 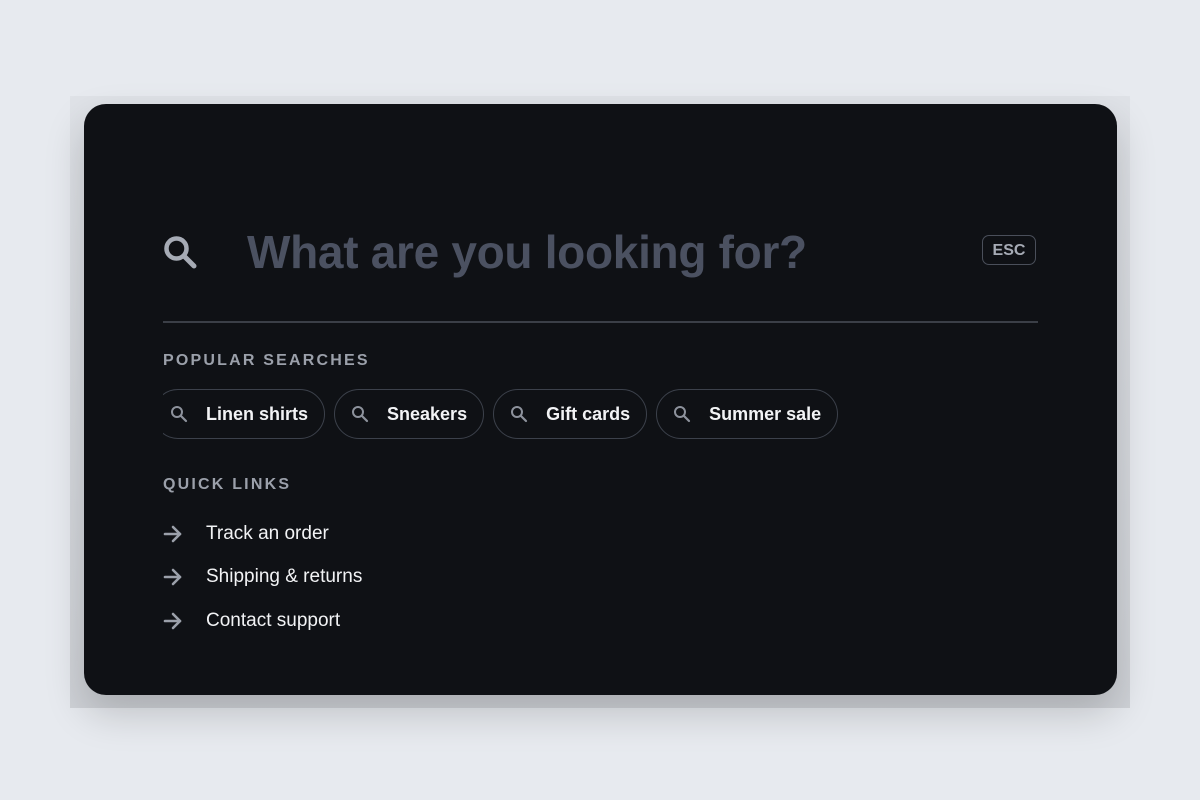 I want to click on chip-label: Linen shirts, so click(x=257, y=413).